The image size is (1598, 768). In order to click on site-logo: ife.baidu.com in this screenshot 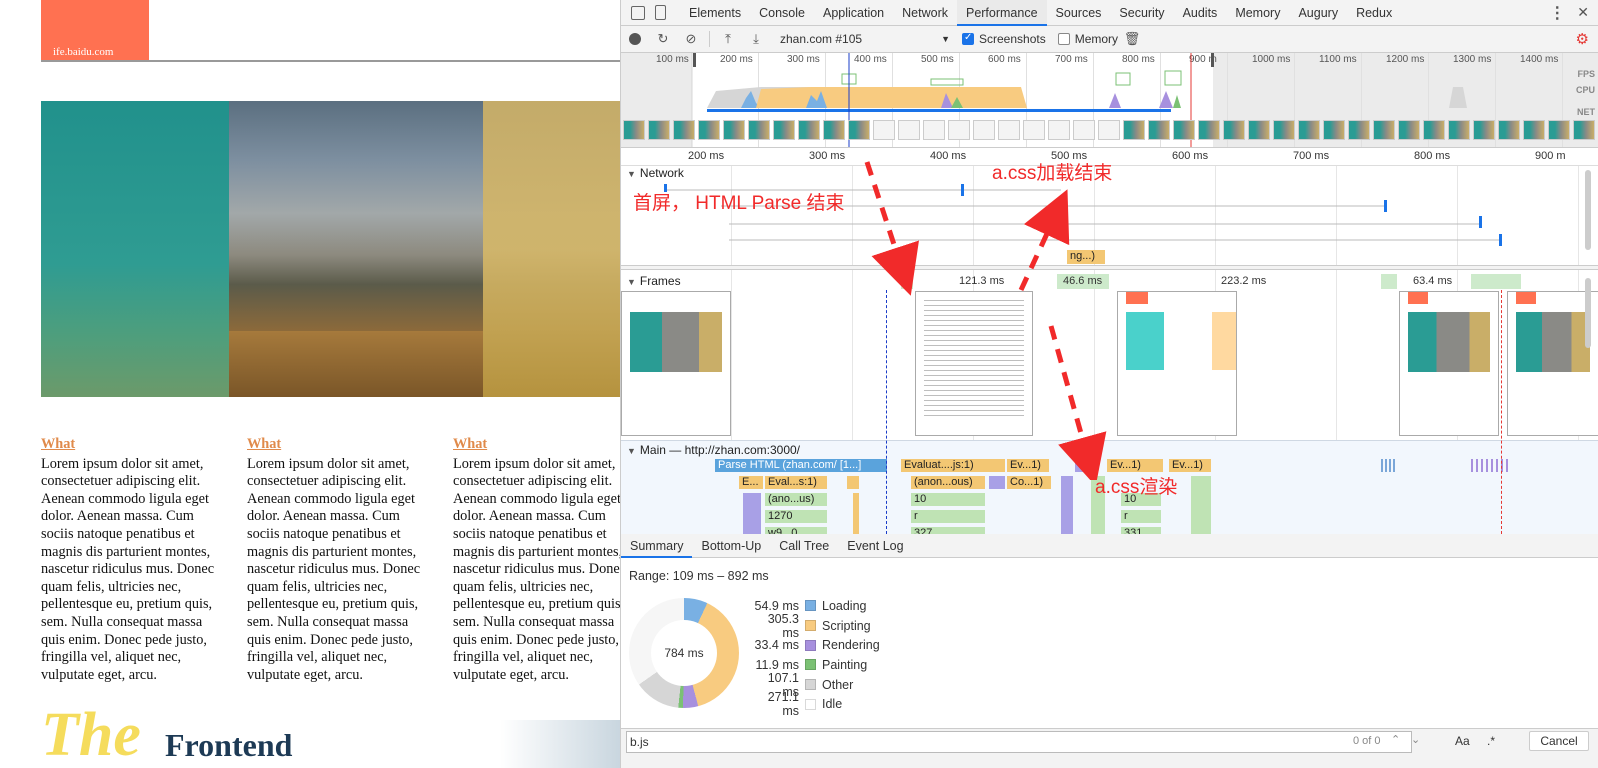, I will do `click(95, 30)`.